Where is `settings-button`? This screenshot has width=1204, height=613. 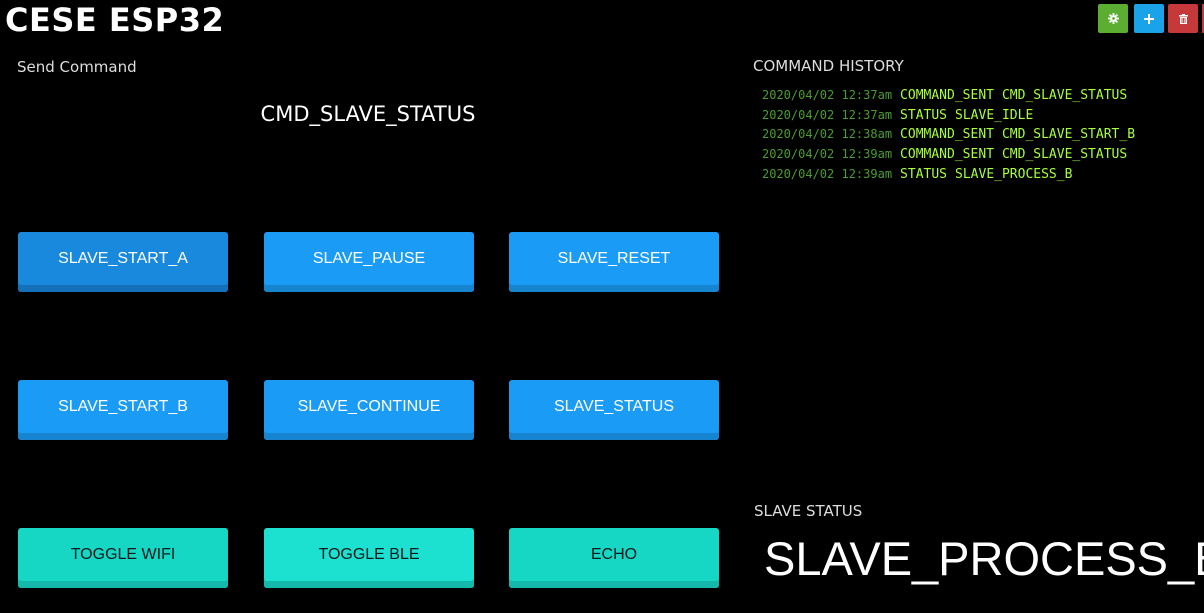 settings-button is located at coordinates (1113, 18).